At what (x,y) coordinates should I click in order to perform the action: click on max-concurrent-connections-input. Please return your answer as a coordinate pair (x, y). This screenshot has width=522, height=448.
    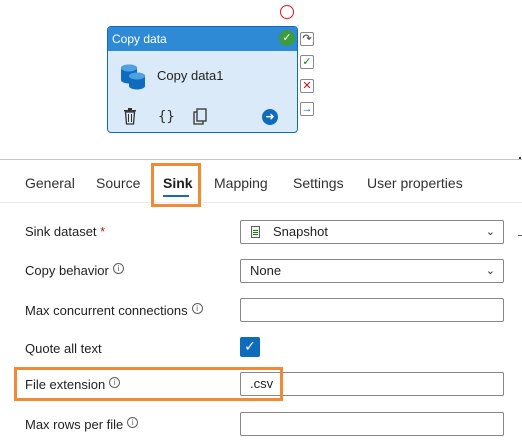
    Looking at the image, I should click on (372, 310).